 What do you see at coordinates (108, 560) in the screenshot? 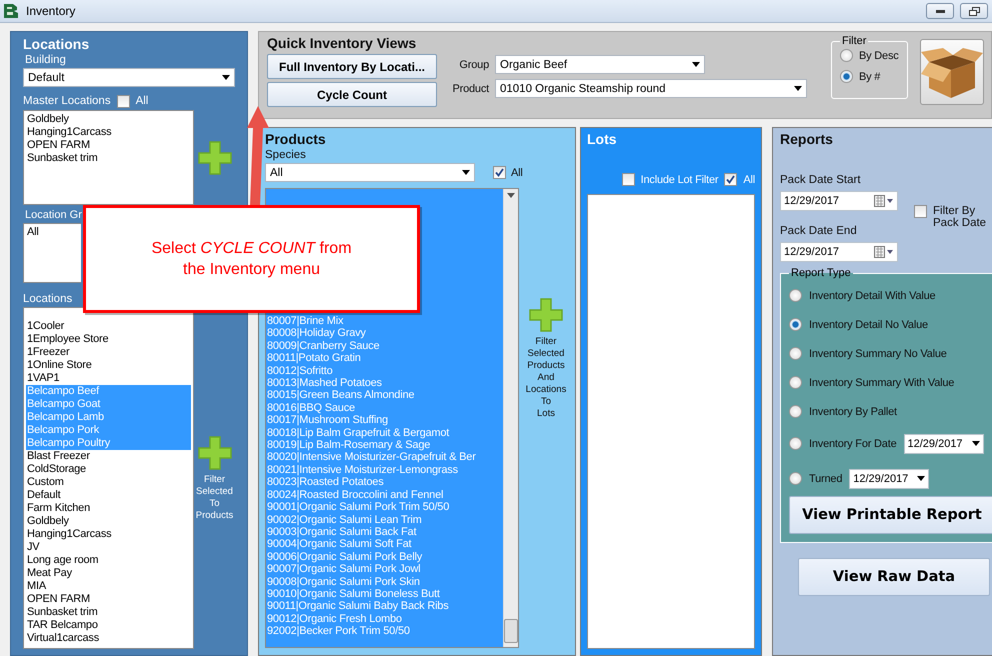
I see `list-item: Long age room` at bounding box center [108, 560].